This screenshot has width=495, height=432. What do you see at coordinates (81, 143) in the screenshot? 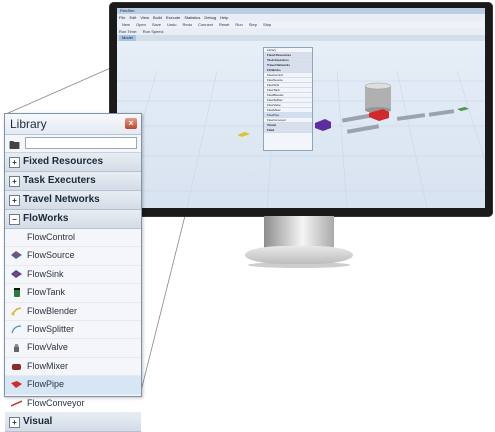
I see `library-search-input` at bounding box center [81, 143].